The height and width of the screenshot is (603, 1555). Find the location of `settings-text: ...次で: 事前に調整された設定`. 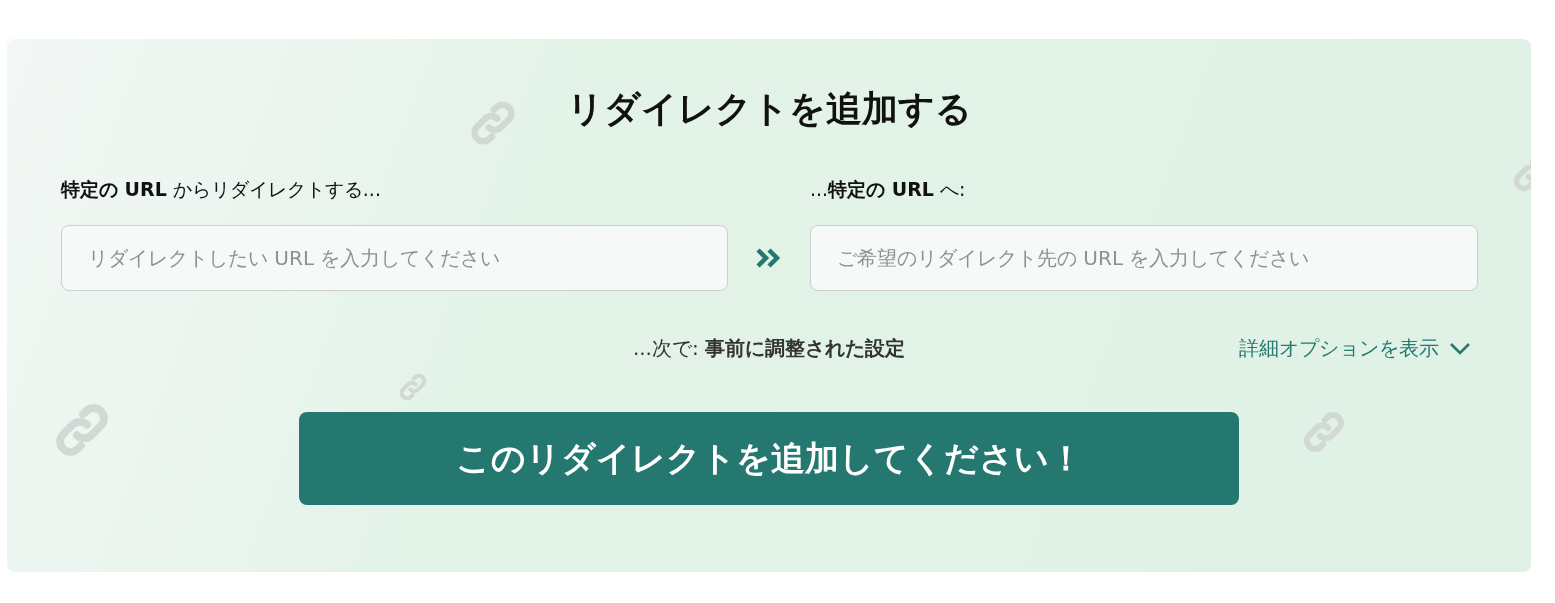

settings-text: ...次で: 事前に調整された設定 is located at coordinates (769, 348).